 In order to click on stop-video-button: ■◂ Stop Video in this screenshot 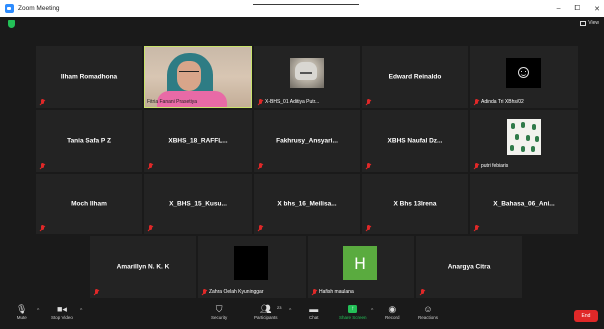, I will do `click(62, 312)`.